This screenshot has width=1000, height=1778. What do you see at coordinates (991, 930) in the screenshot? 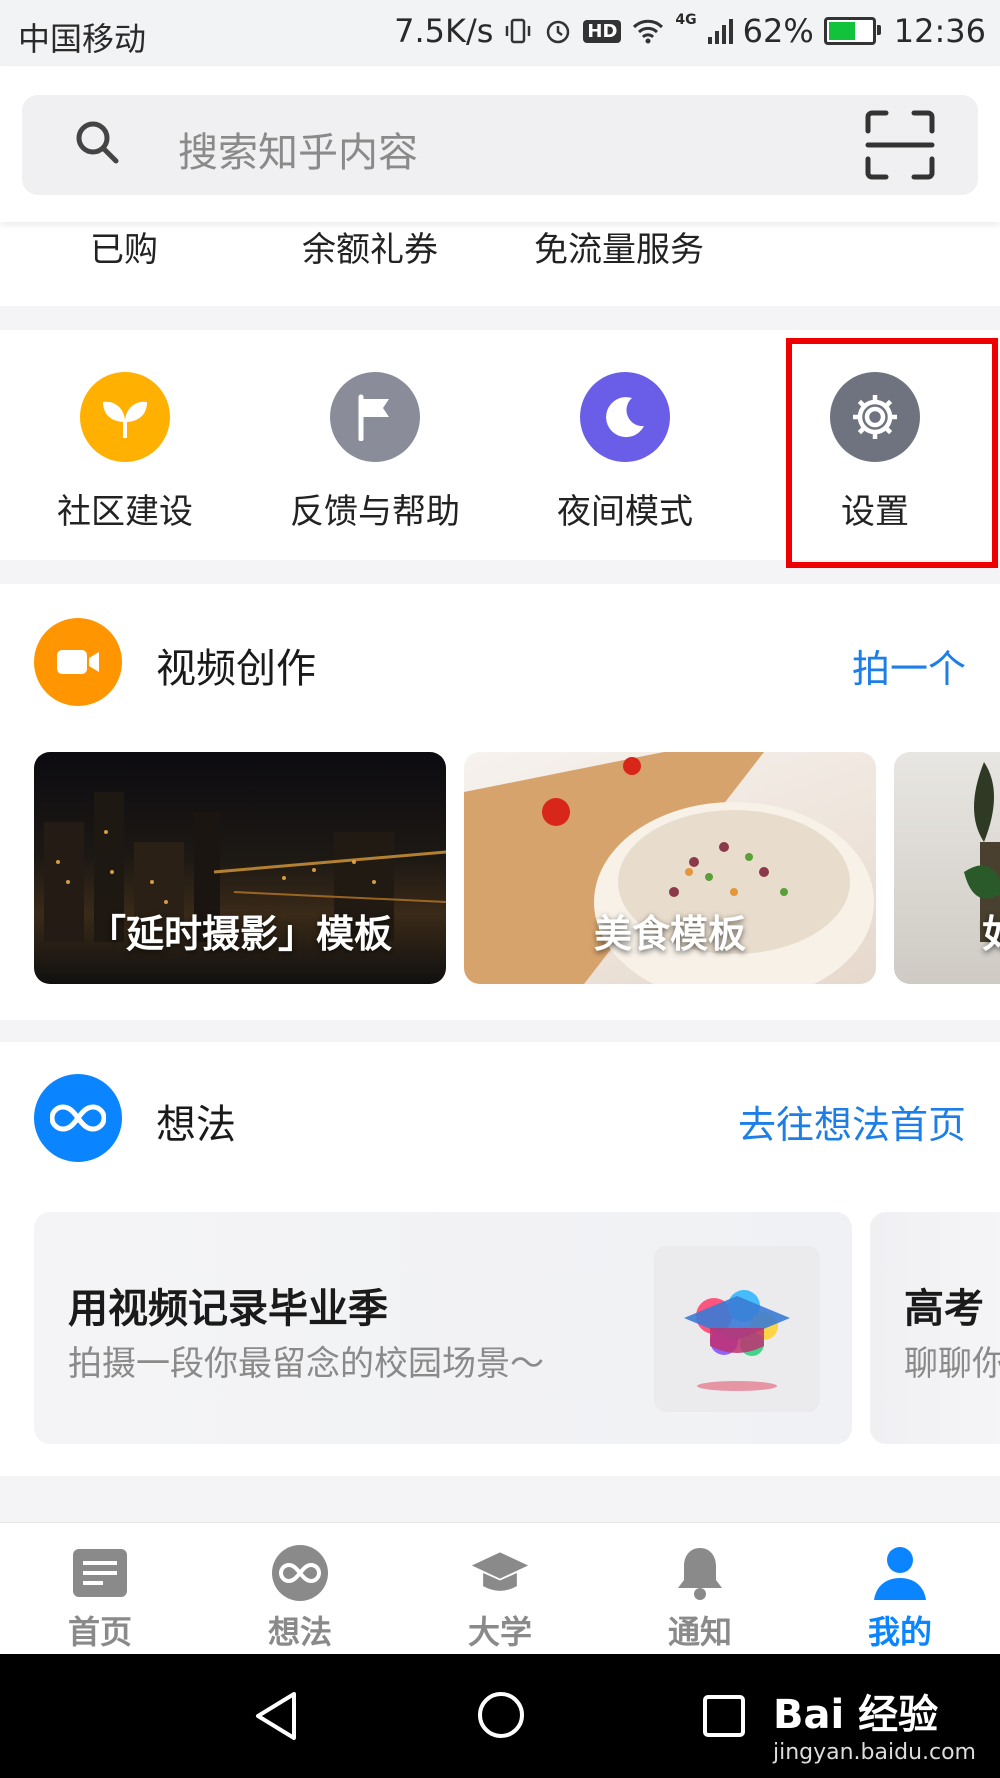
I see `template-label: 如` at bounding box center [991, 930].